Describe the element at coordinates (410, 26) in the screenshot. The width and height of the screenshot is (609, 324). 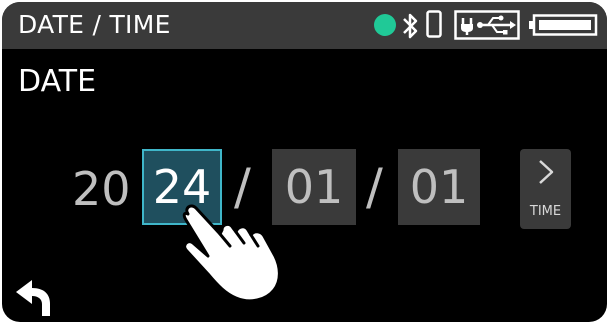
I see `bluetooth-icon` at that location.